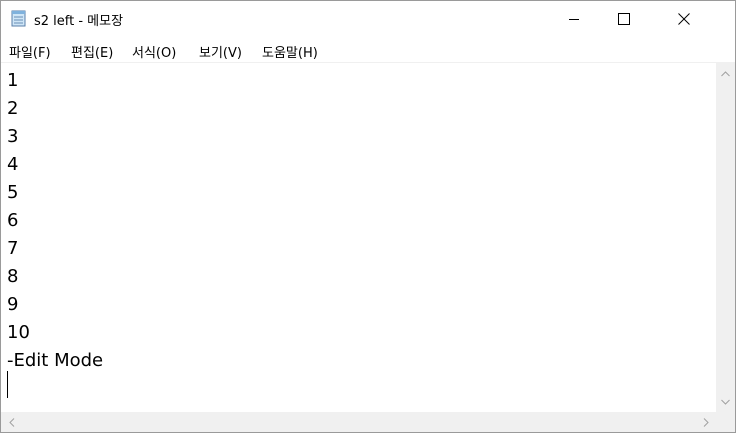 This screenshot has height=433, width=736. What do you see at coordinates (19, 18) in the screenshot?
I see `notepad-icon` at bounding box center [19, 18].